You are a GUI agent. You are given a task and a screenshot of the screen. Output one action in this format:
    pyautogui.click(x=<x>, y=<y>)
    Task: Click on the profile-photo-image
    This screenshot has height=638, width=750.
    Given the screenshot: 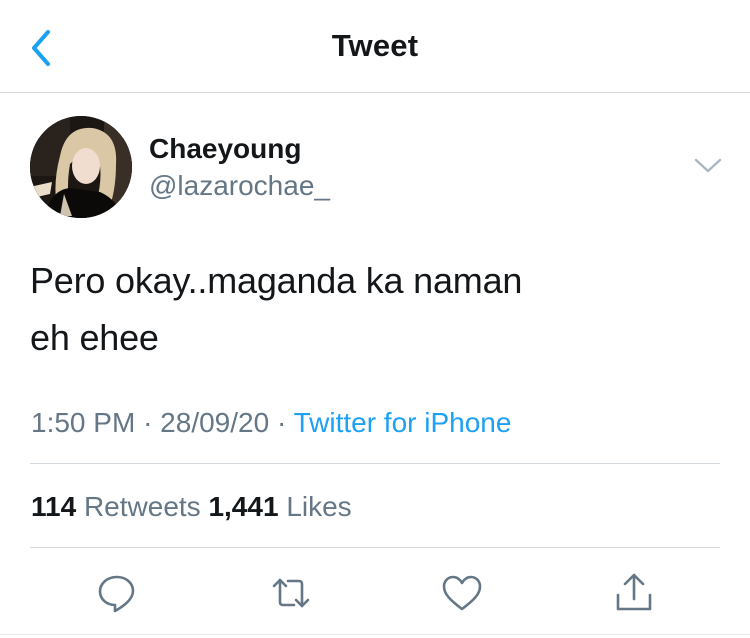 What is the action you would take?
    pyautogui.click(x=81, y=167)
    